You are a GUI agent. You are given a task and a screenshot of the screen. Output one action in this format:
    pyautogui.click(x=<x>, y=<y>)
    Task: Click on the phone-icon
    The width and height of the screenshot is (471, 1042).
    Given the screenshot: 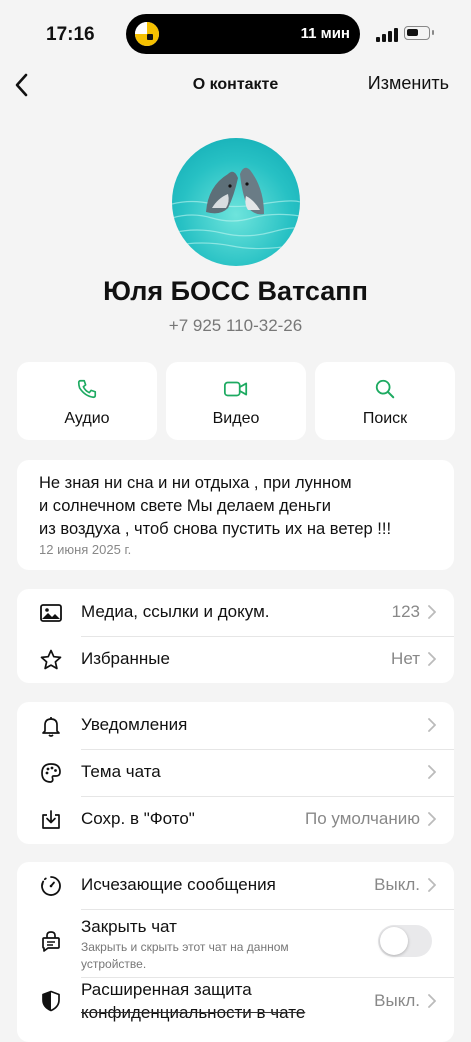 What is the action you would take?
    pyautogui.click(x=87, y=389)
    